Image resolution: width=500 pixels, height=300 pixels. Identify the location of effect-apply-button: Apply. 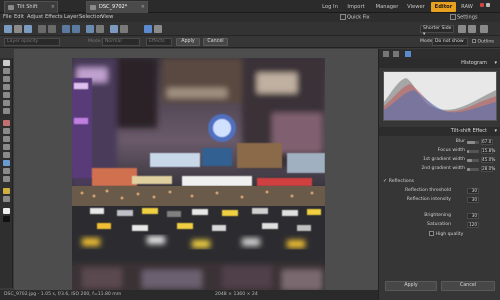
(411, 286).